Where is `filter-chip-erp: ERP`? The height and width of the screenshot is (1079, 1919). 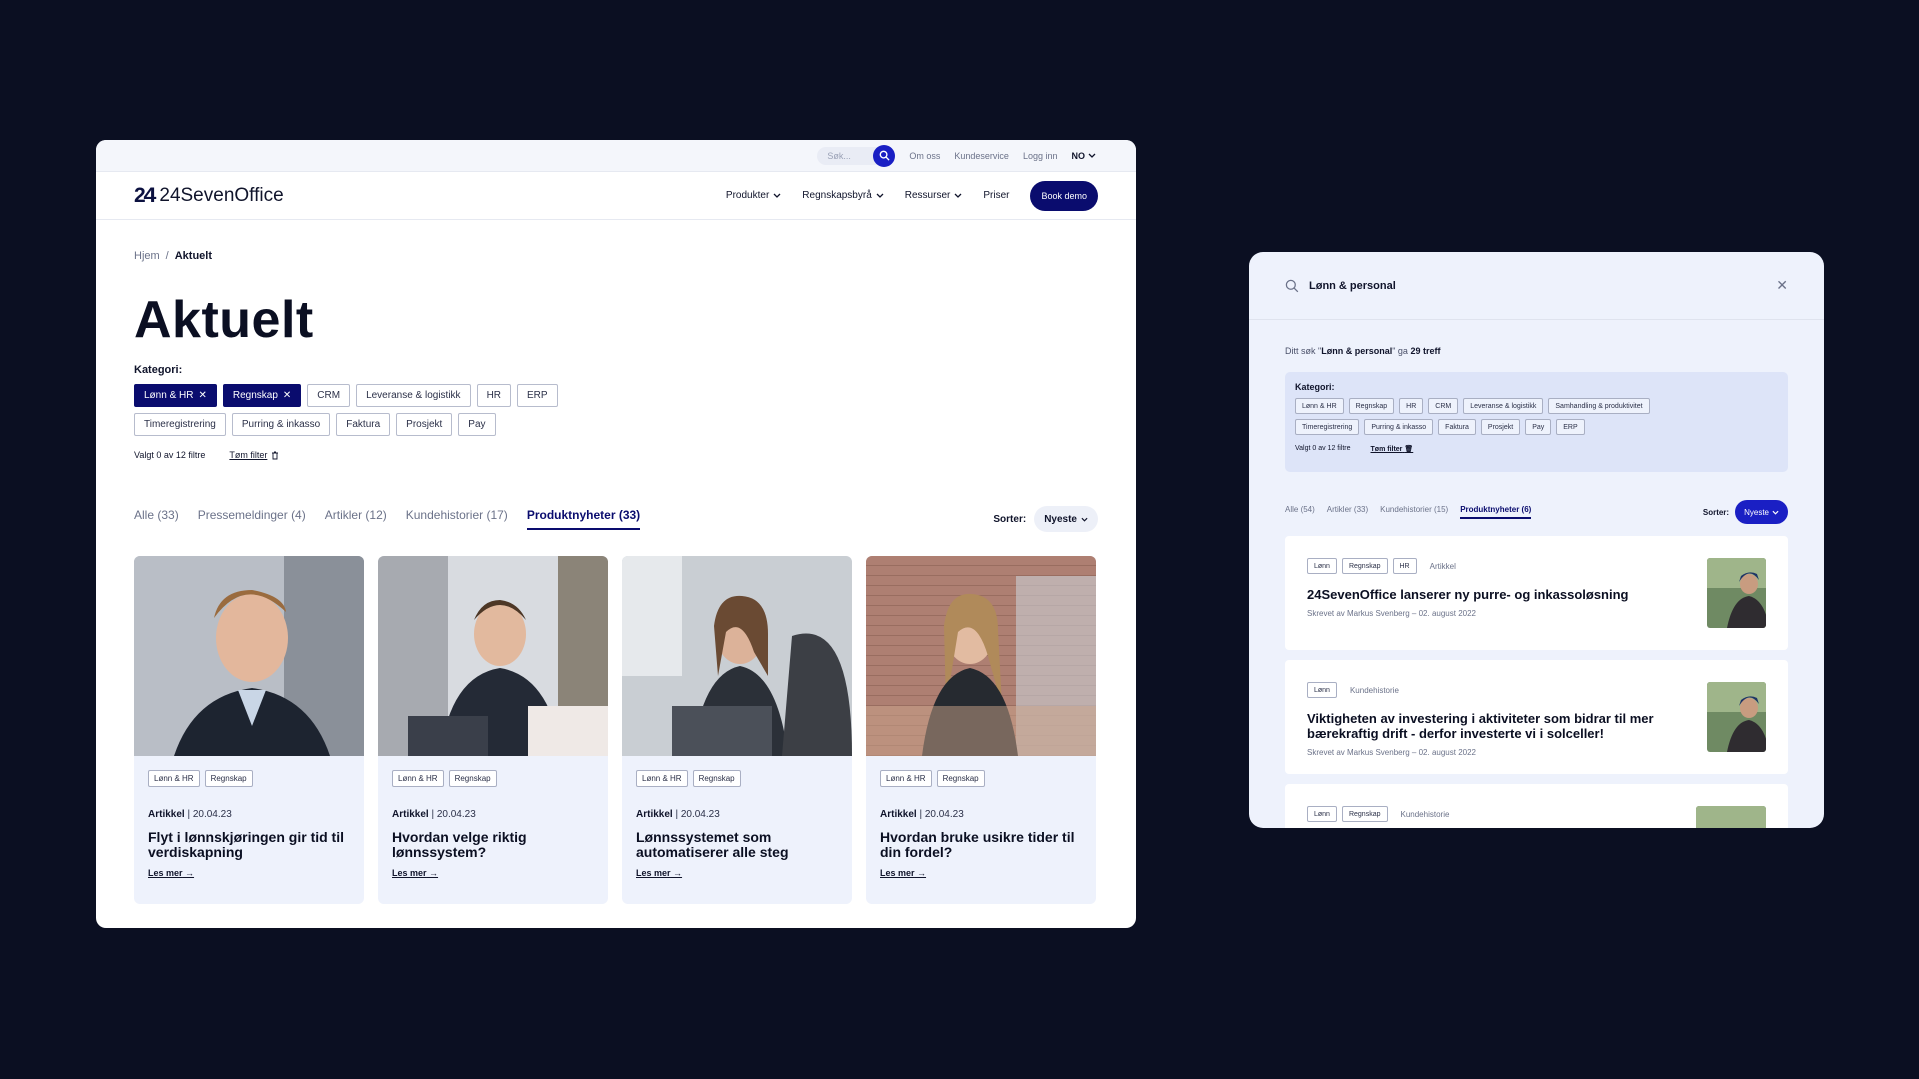
filter-chip-erp: ERP is located at coordinates (537, 395).